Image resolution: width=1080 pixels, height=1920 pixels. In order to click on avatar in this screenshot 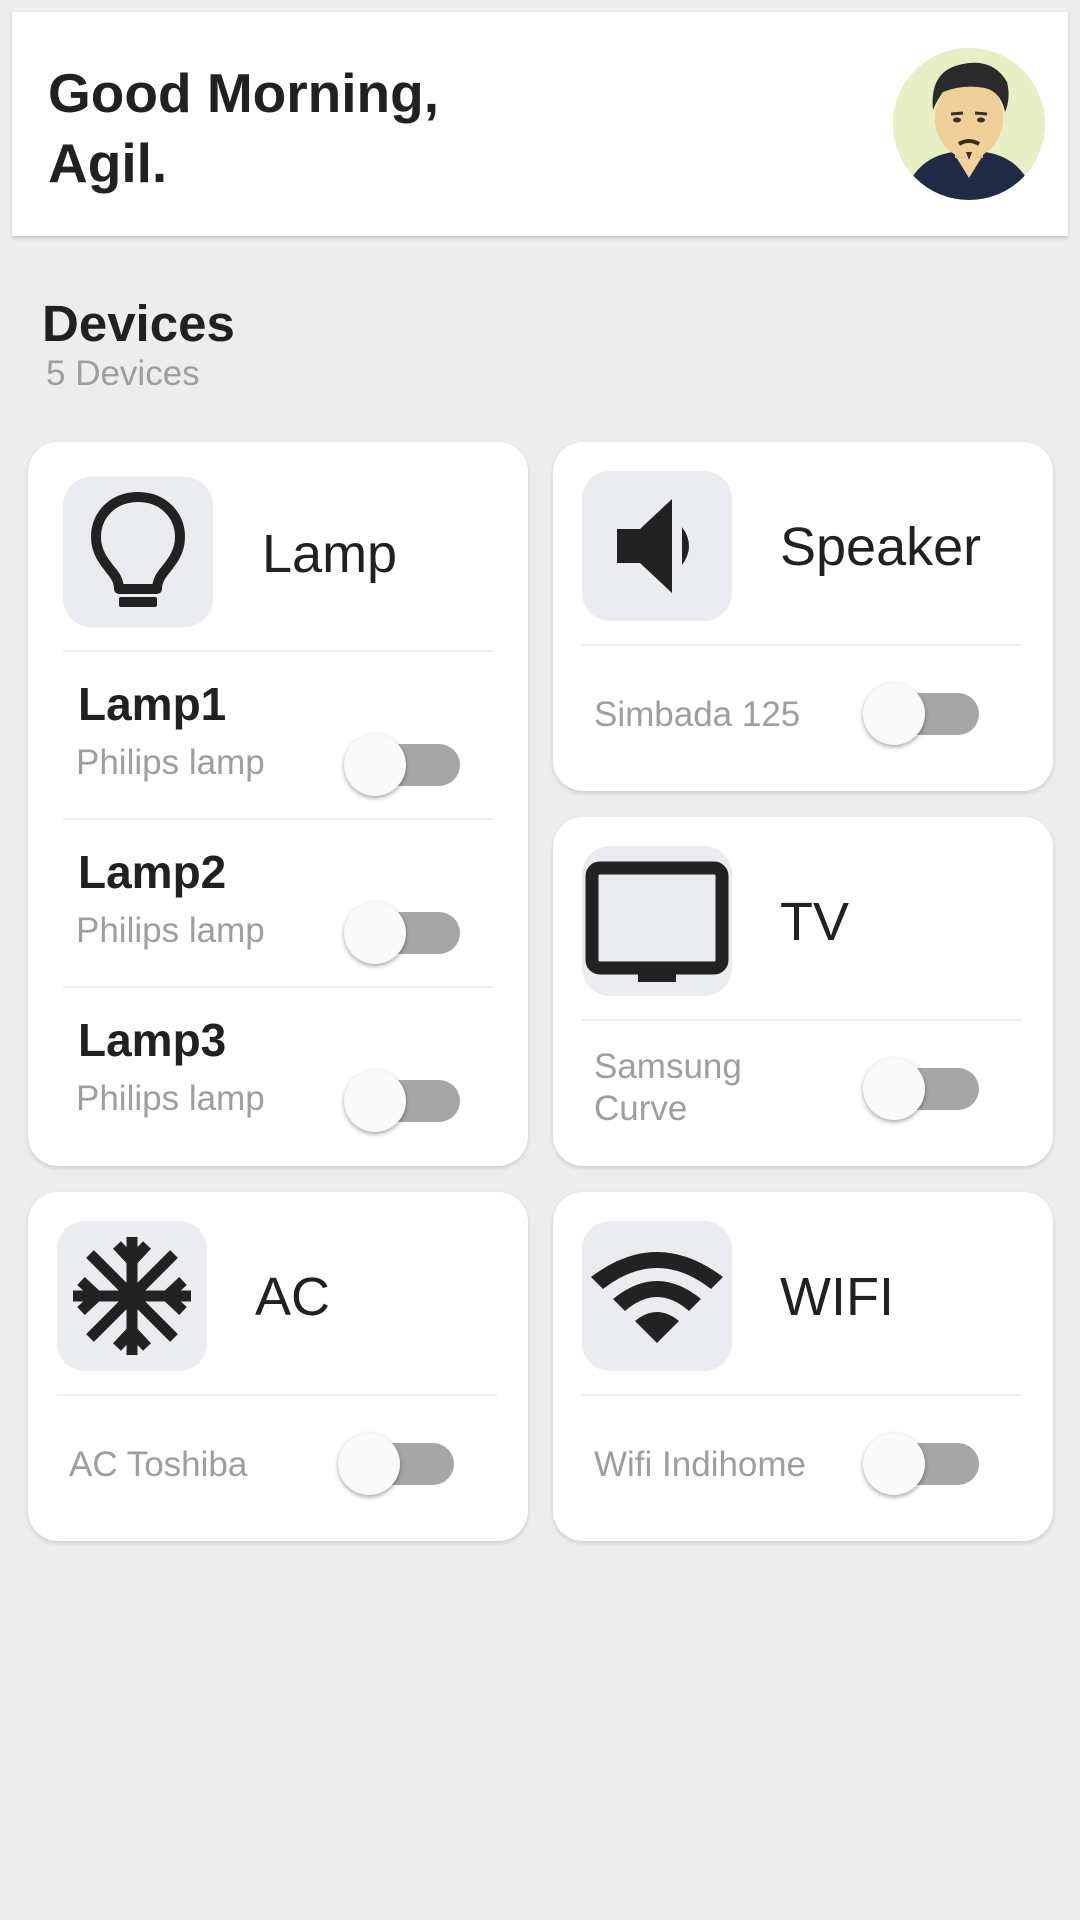, I will do `click(969, 124)`.